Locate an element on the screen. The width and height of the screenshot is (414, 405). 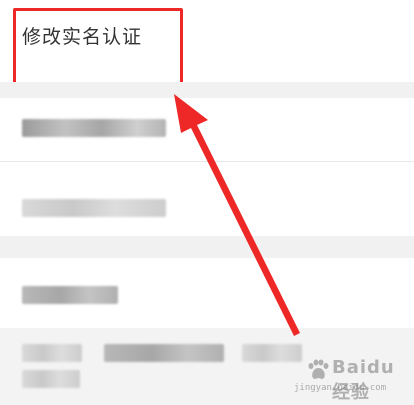
paw-icon is located at coordinates (318, 369).